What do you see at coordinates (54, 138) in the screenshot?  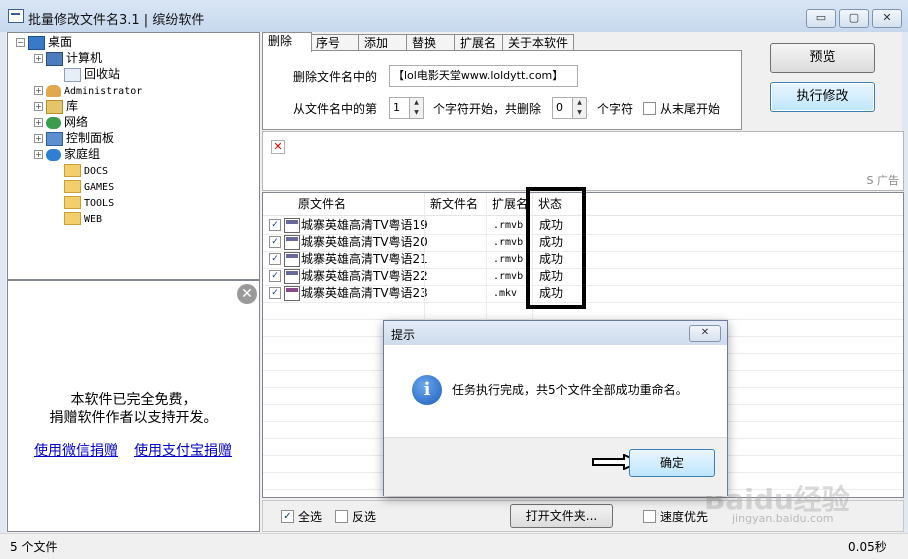 I see `control-panel-icon` at bounding box center [54, 138].